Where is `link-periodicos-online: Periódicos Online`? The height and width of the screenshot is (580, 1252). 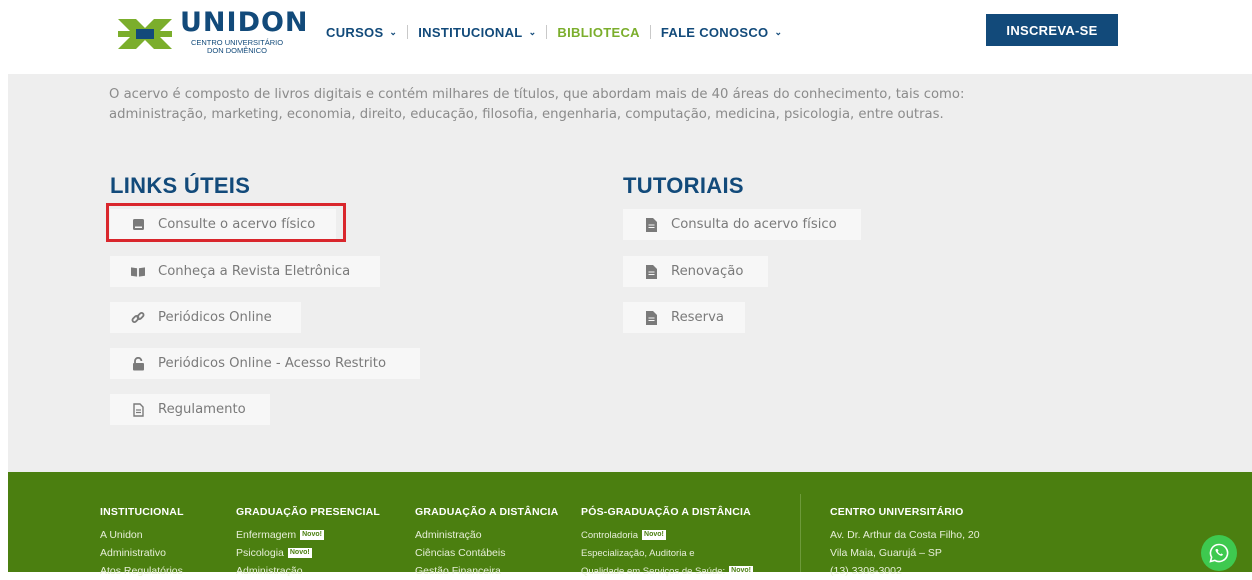
link-periodicos-online: Periódicos Online is located at coordinates (205, 317).